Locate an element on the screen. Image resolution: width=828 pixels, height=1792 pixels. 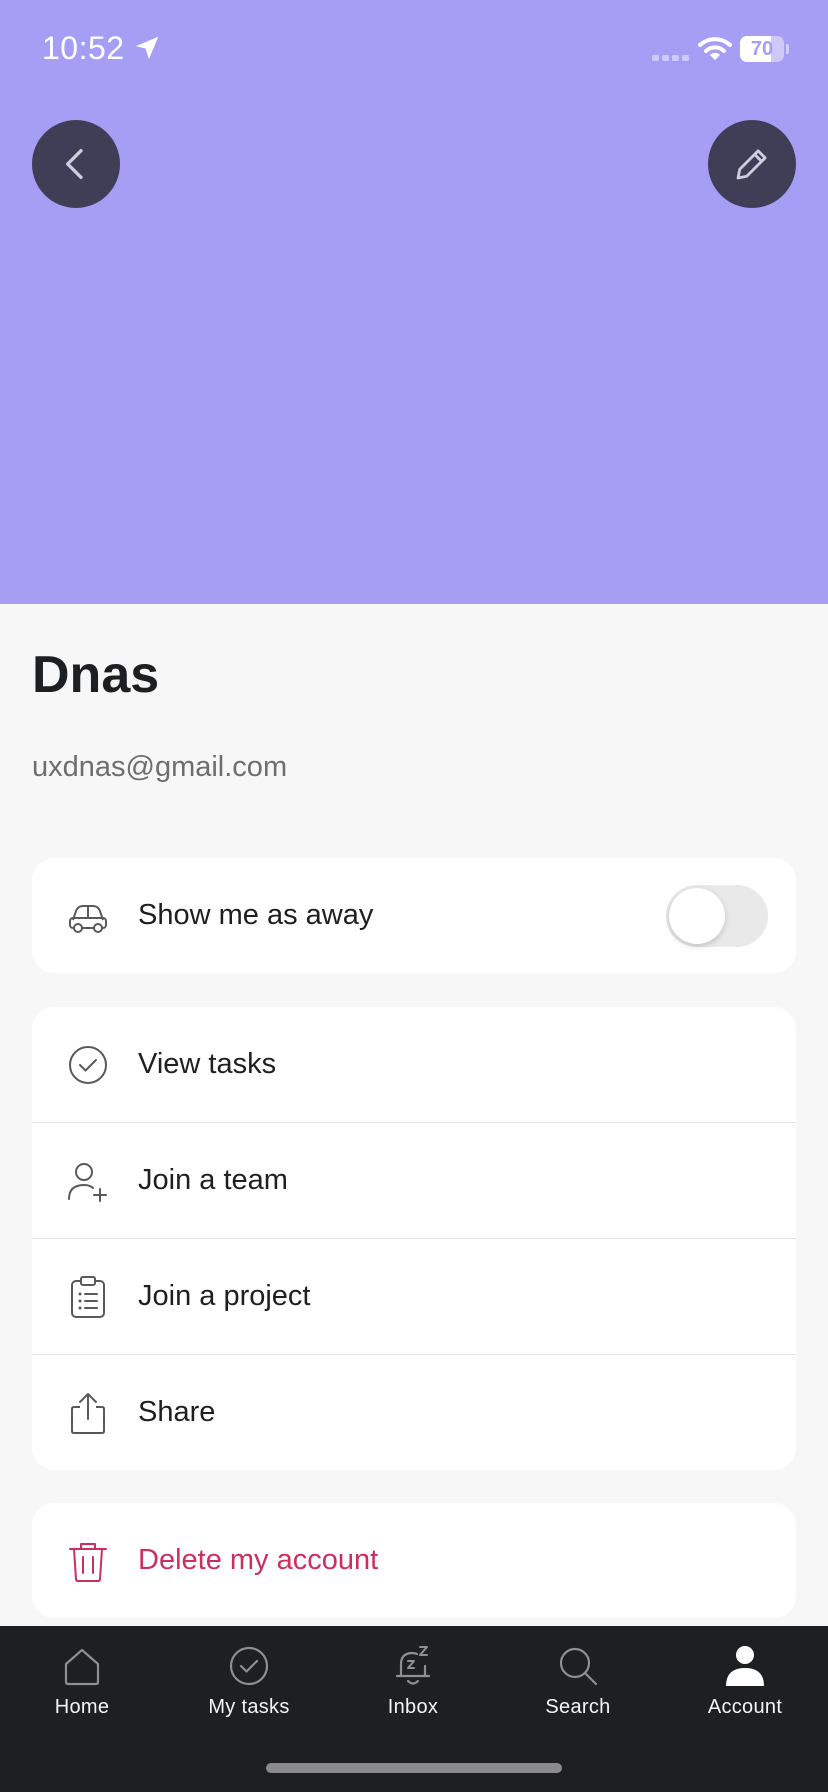
away-toggle-knob is located at coordinates (697, 915).